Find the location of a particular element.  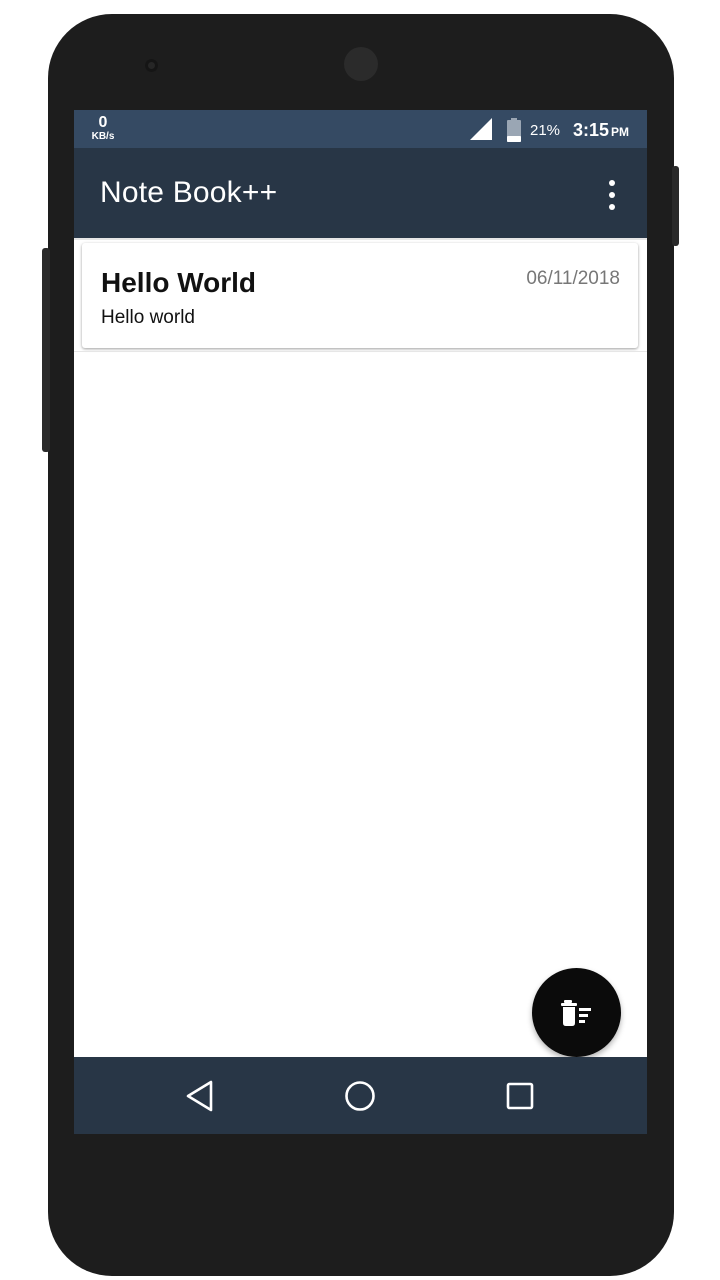

recents-icon is located at coordinates (520, 1096).